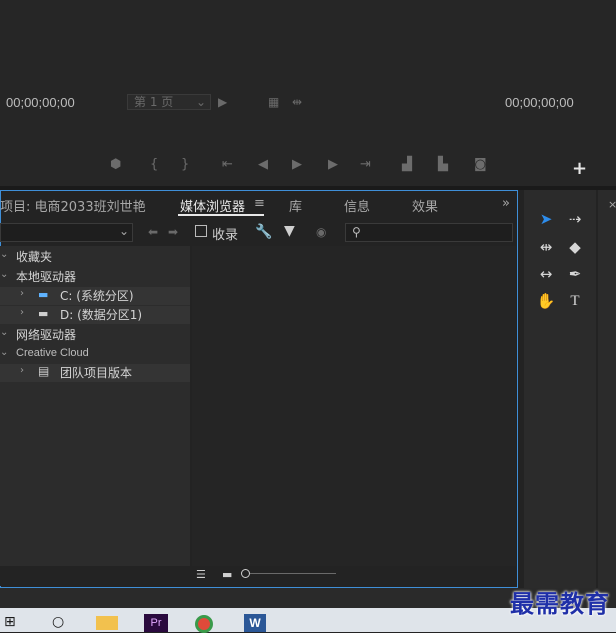 The width and height of the screenshot is (616, 633). What do you see at coordinates (221, 215) in the screenshot?
I see `active-tab-underline` at bounding box center [221, 215].